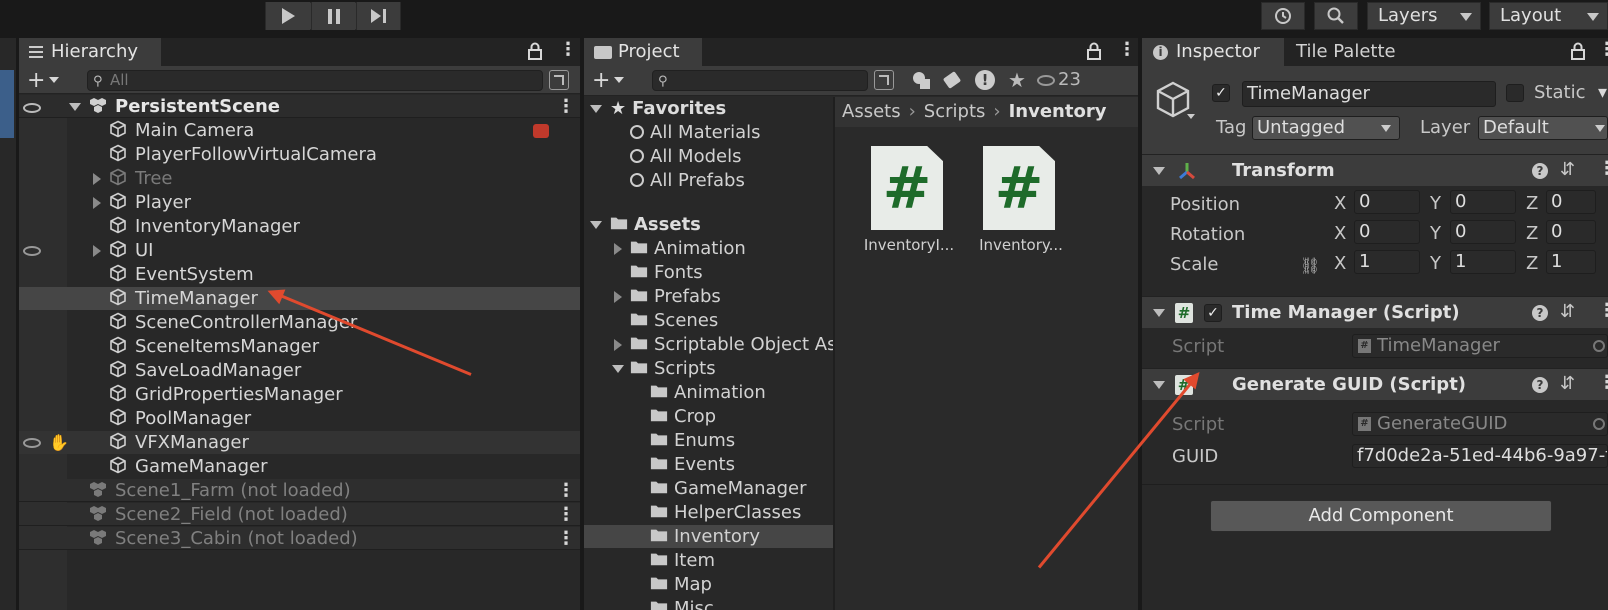 The height and width of the screenshot is (610, 1608). I want to click on tag-dropdown: Untagged, so click(1326, 128).